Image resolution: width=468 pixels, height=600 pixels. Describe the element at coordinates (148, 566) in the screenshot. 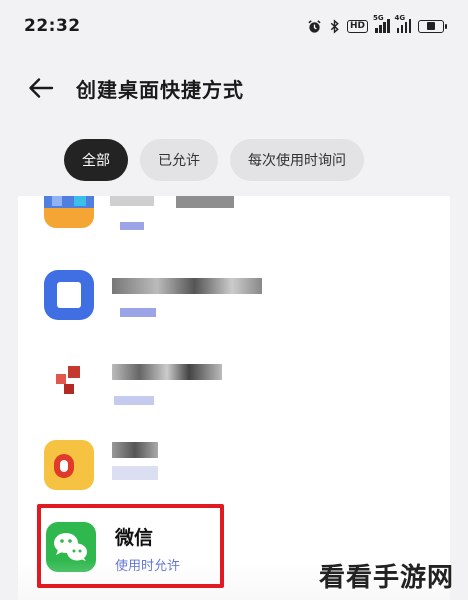

I see `app-permission-status: 使用时允许` at that location.